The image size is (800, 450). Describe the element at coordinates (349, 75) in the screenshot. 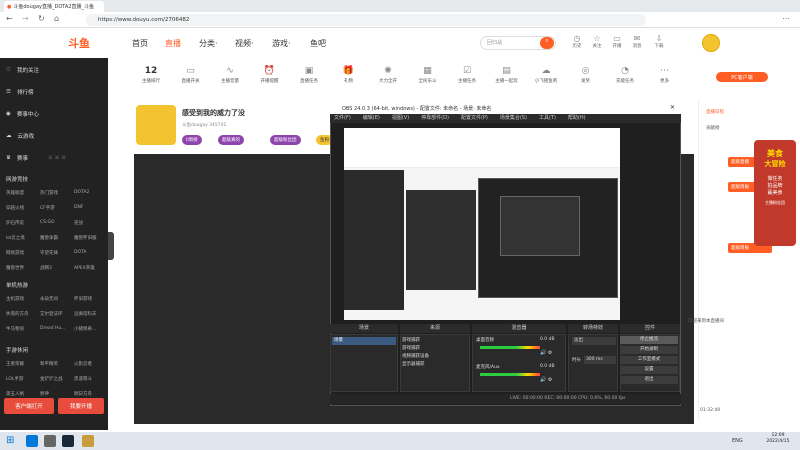

I see `category-item: 🎁 礼物` at that location.